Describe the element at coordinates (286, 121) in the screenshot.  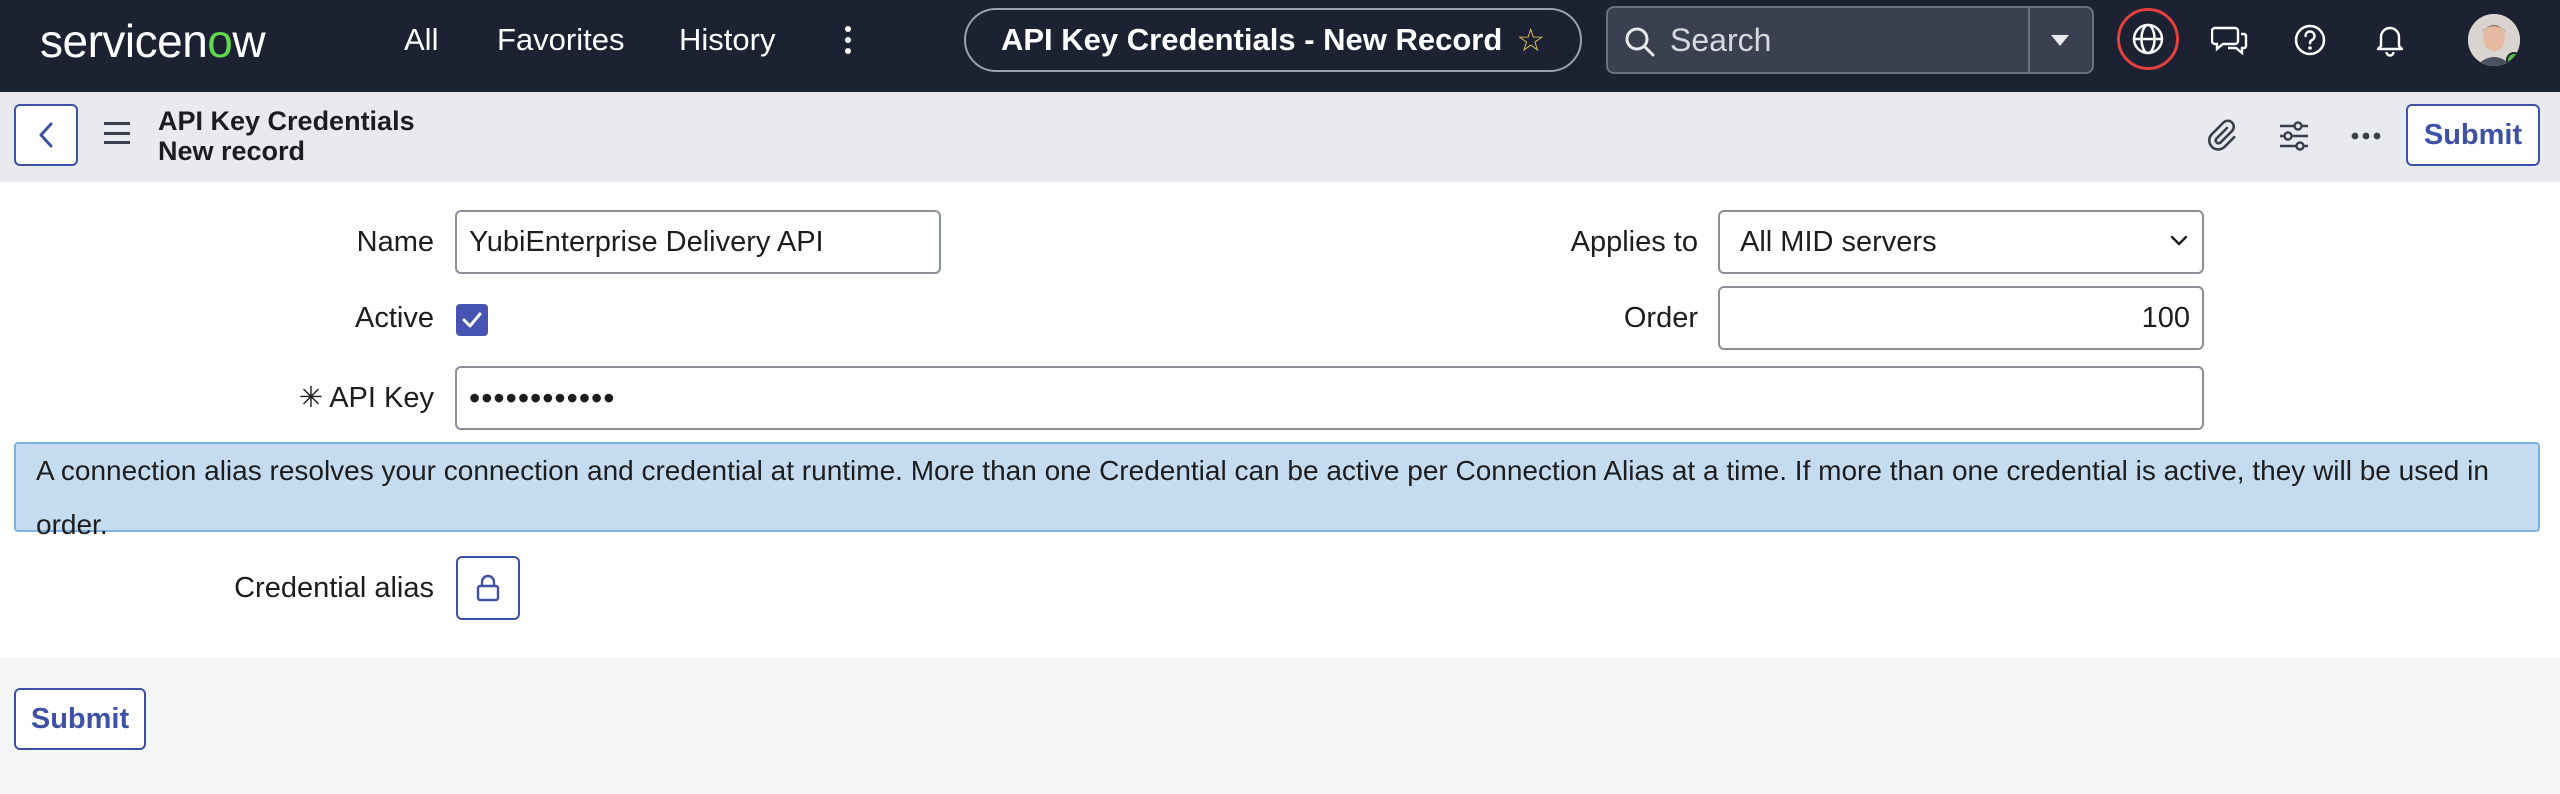
I see `record-table-name: API Key Credentials` at that location.